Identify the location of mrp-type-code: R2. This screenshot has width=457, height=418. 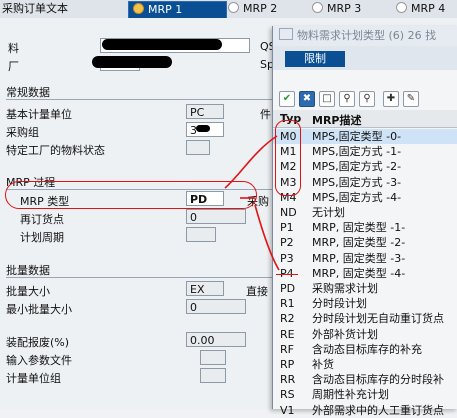
(287, 319).